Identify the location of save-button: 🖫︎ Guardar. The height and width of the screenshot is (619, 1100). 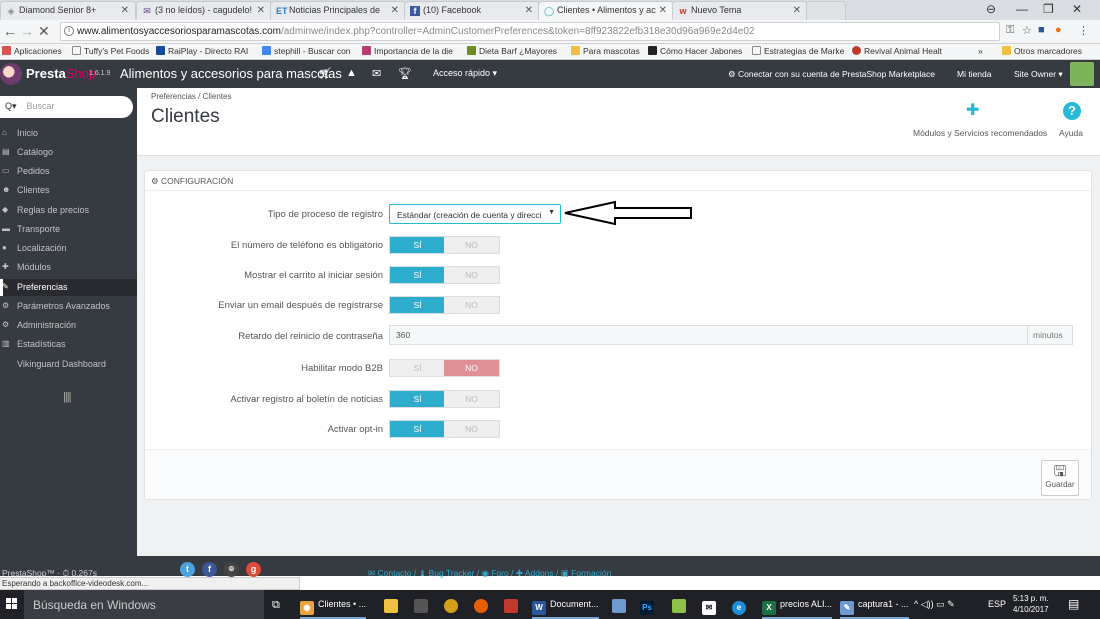
(1060, 478).